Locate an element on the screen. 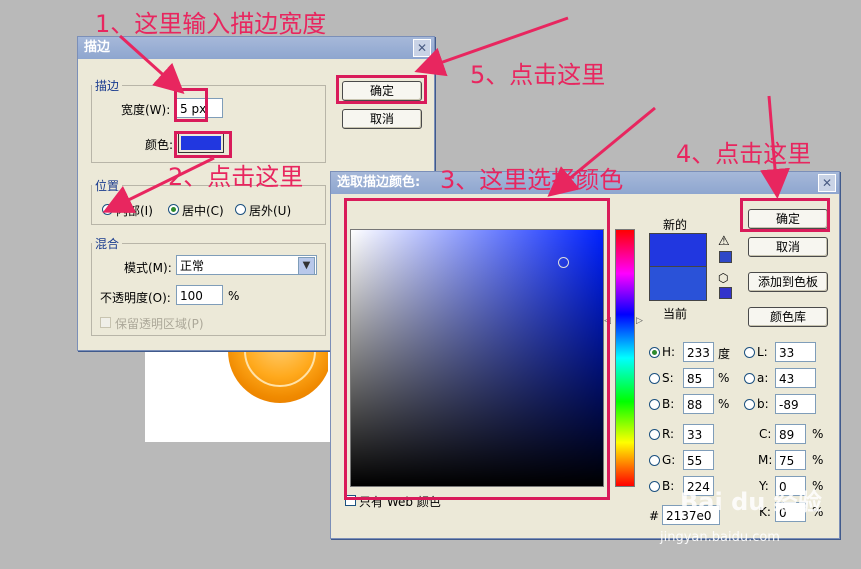 The image size is (861, 569). mode-select: 正常 ▼ is located at coordinates (246, 265).